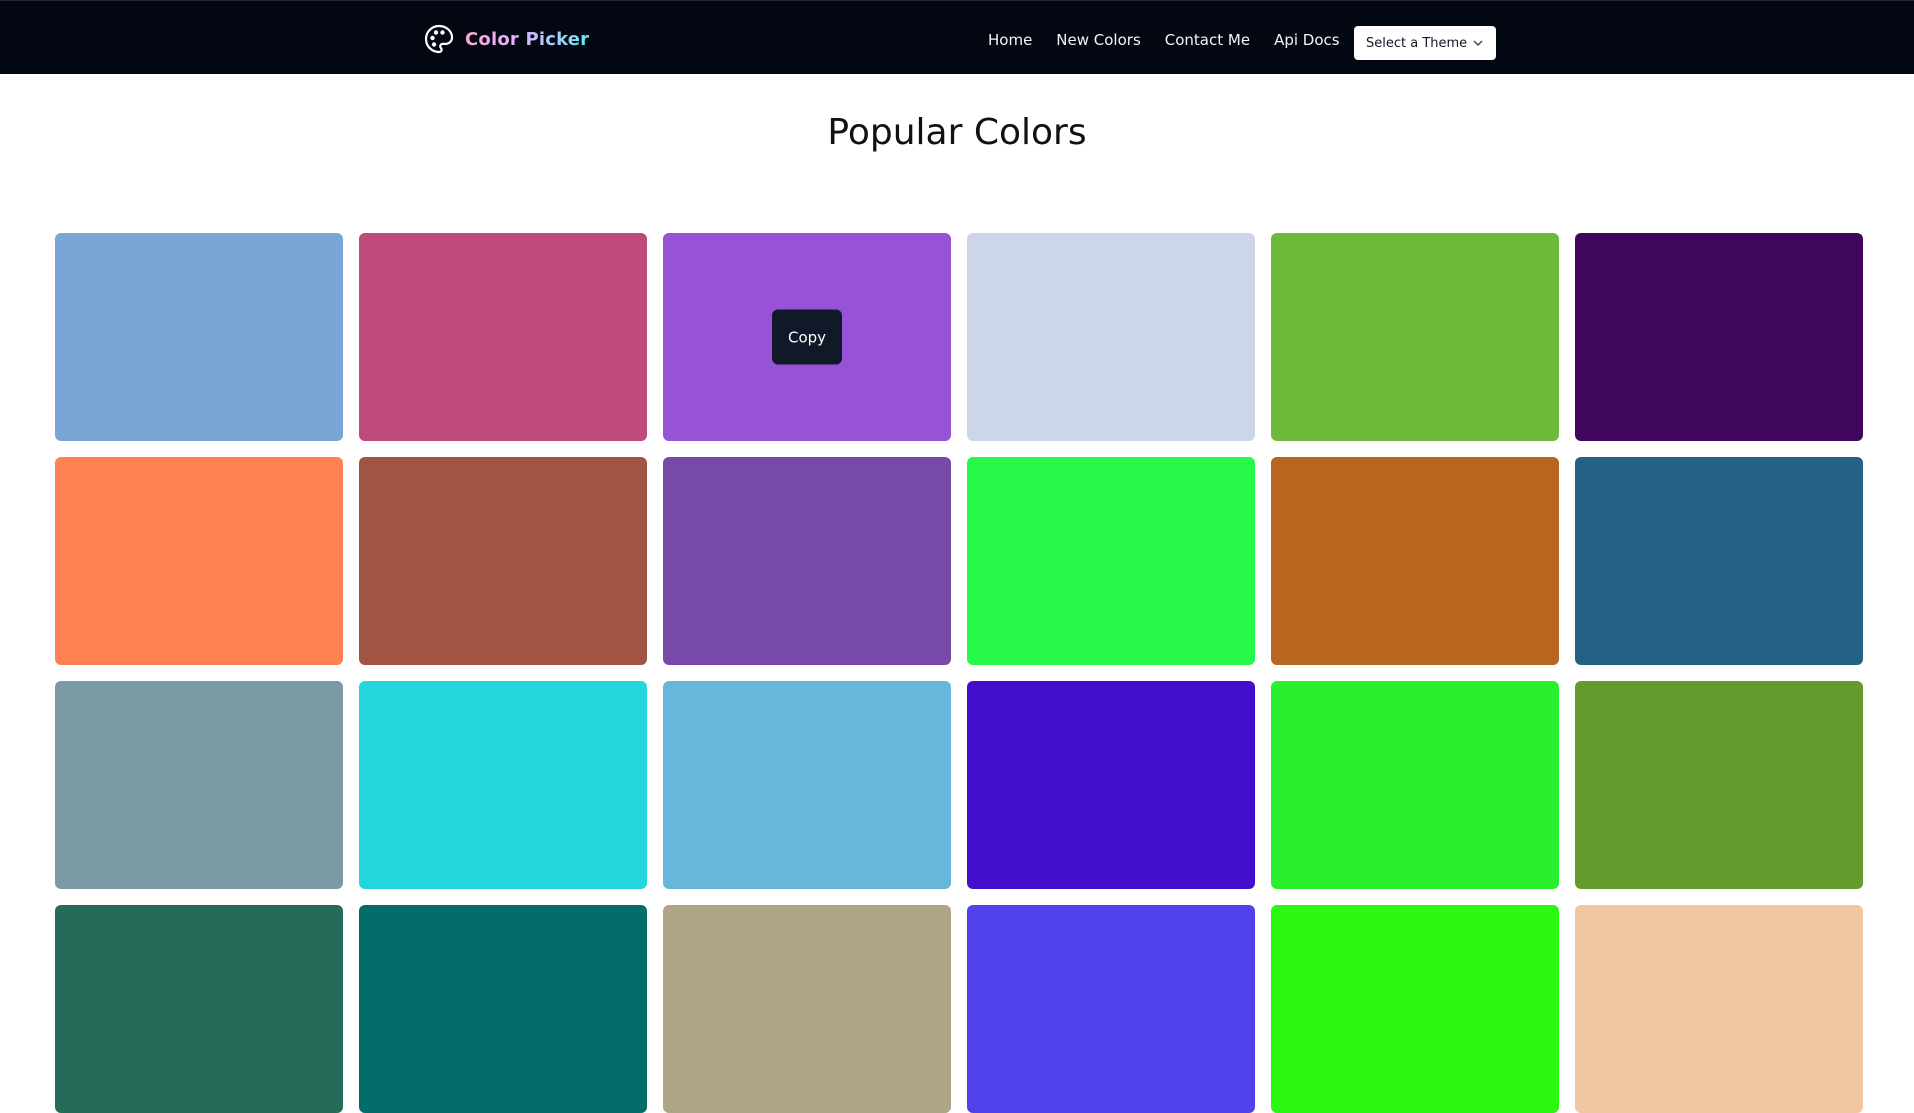  I want to click on theme-select: Select a Theme, so click(1425, 43).